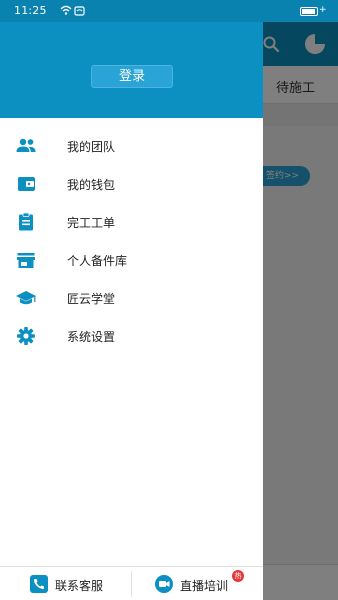 The height and width of the screenshot is (600, 338). What do you see at coordinates (26, 184) in the screenshot?
I see `wallet-icon` at bounding box center [26, 184].